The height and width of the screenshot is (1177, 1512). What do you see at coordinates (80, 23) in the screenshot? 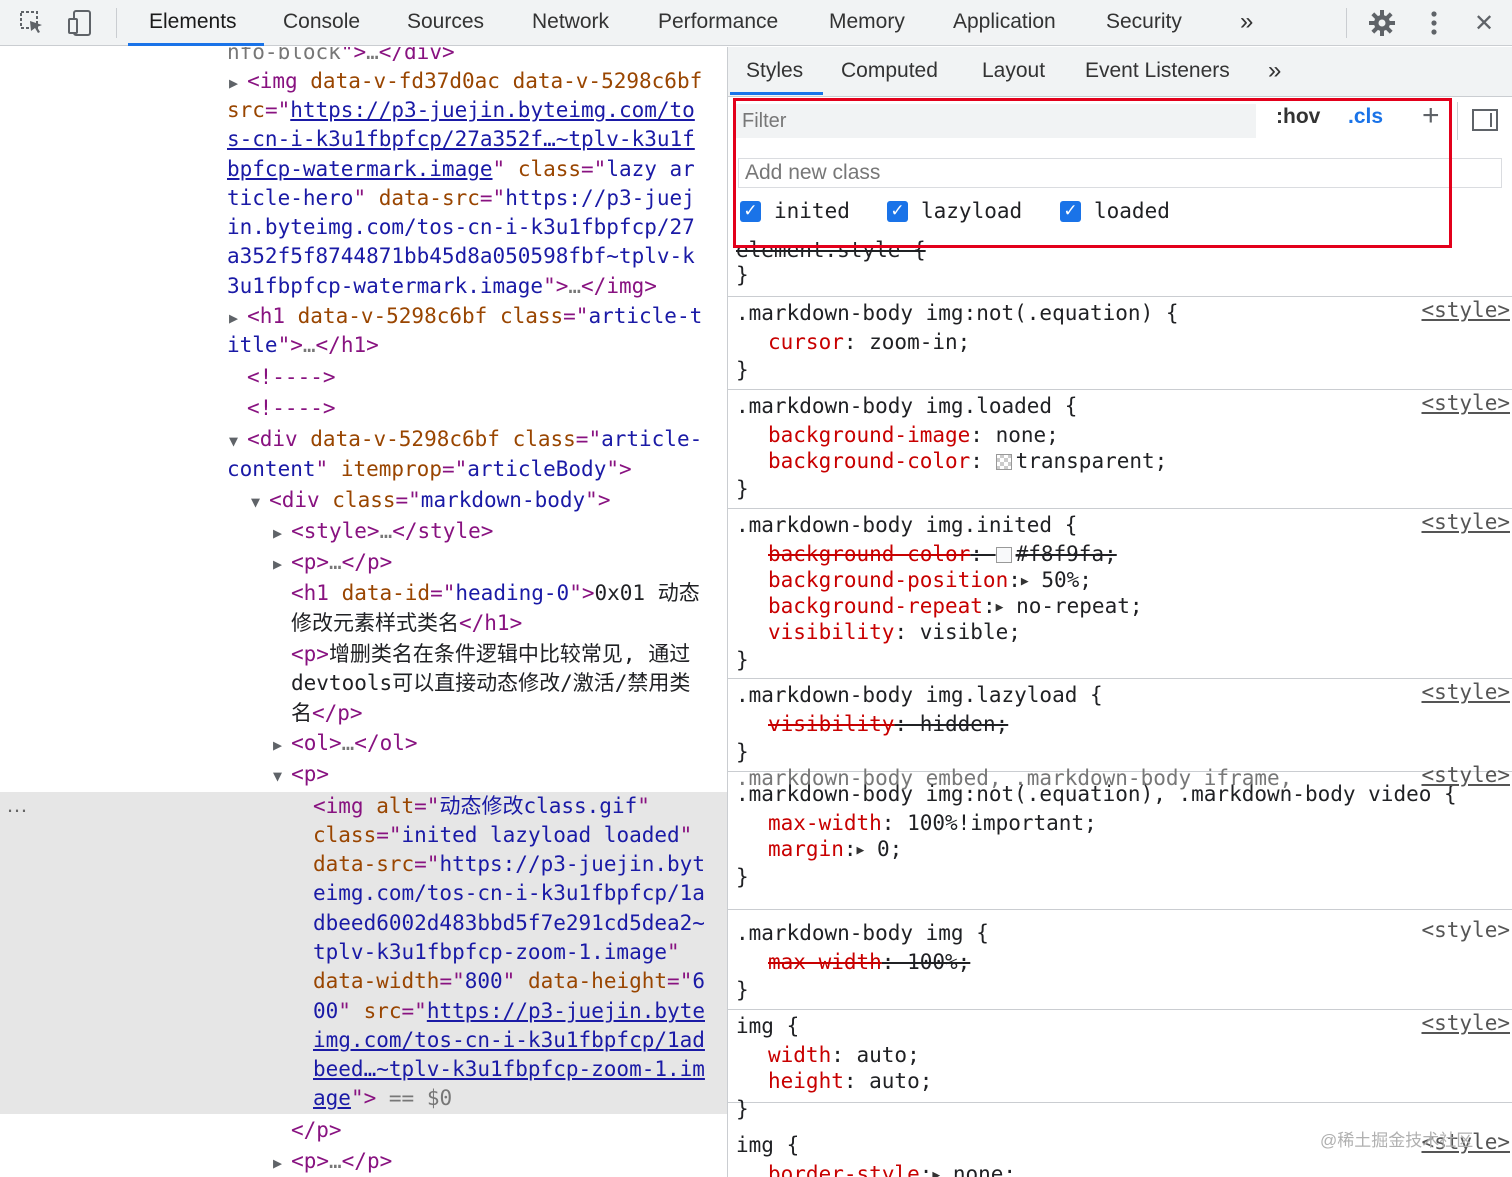
I see `device-toggle-icon` at bounding box center [80, 23].